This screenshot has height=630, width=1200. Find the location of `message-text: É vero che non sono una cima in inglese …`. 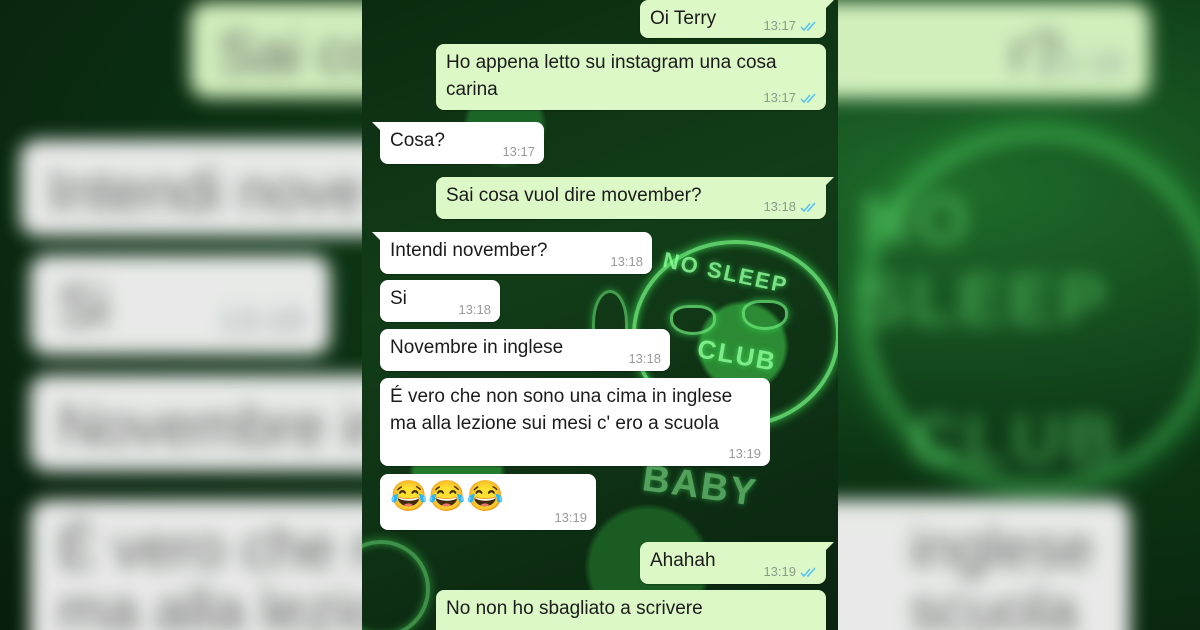

message-text: É vero che non sono una cima in inglese … is located at coordinates (561, 410).